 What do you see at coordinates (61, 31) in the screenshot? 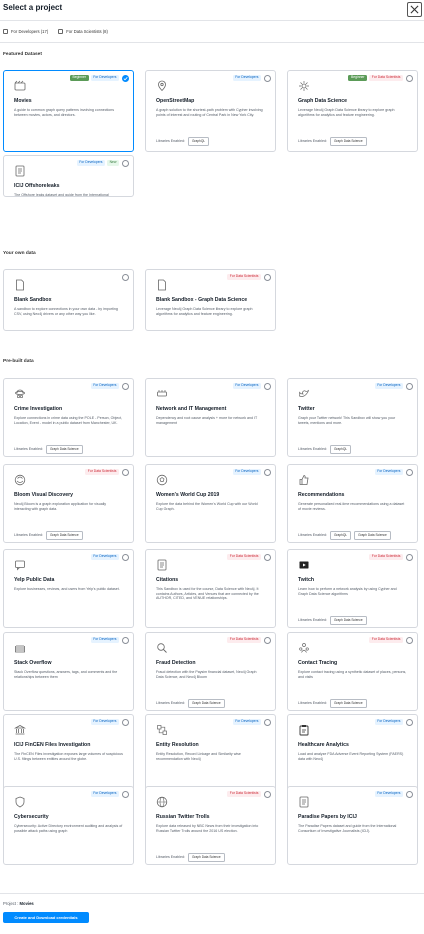
I see `filter-data-scientists-checkbox` at bounding box center [61, 31].